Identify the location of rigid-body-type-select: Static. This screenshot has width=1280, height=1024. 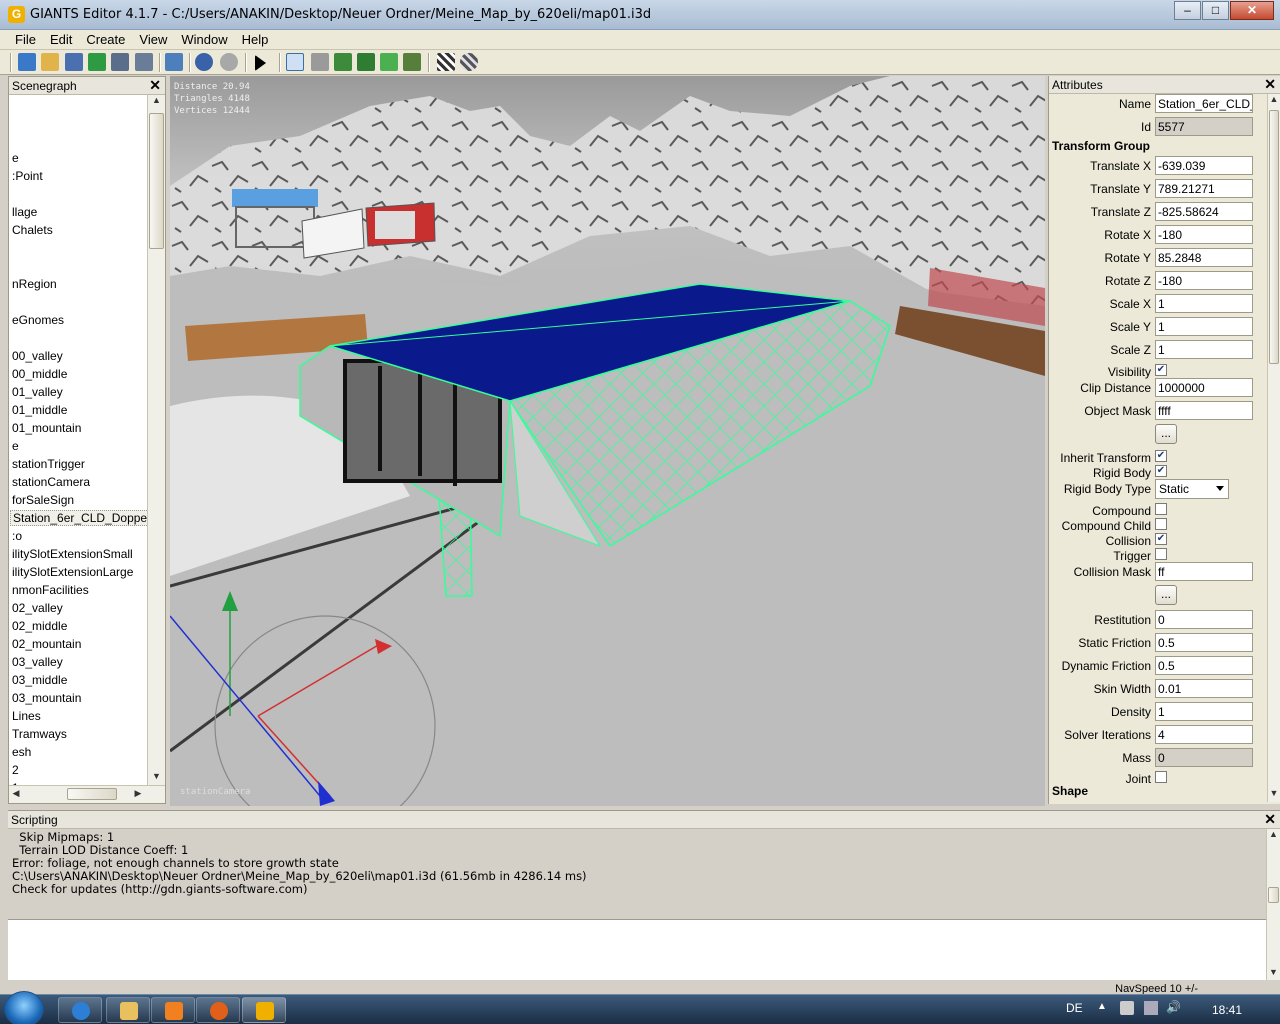
(1192, 489).